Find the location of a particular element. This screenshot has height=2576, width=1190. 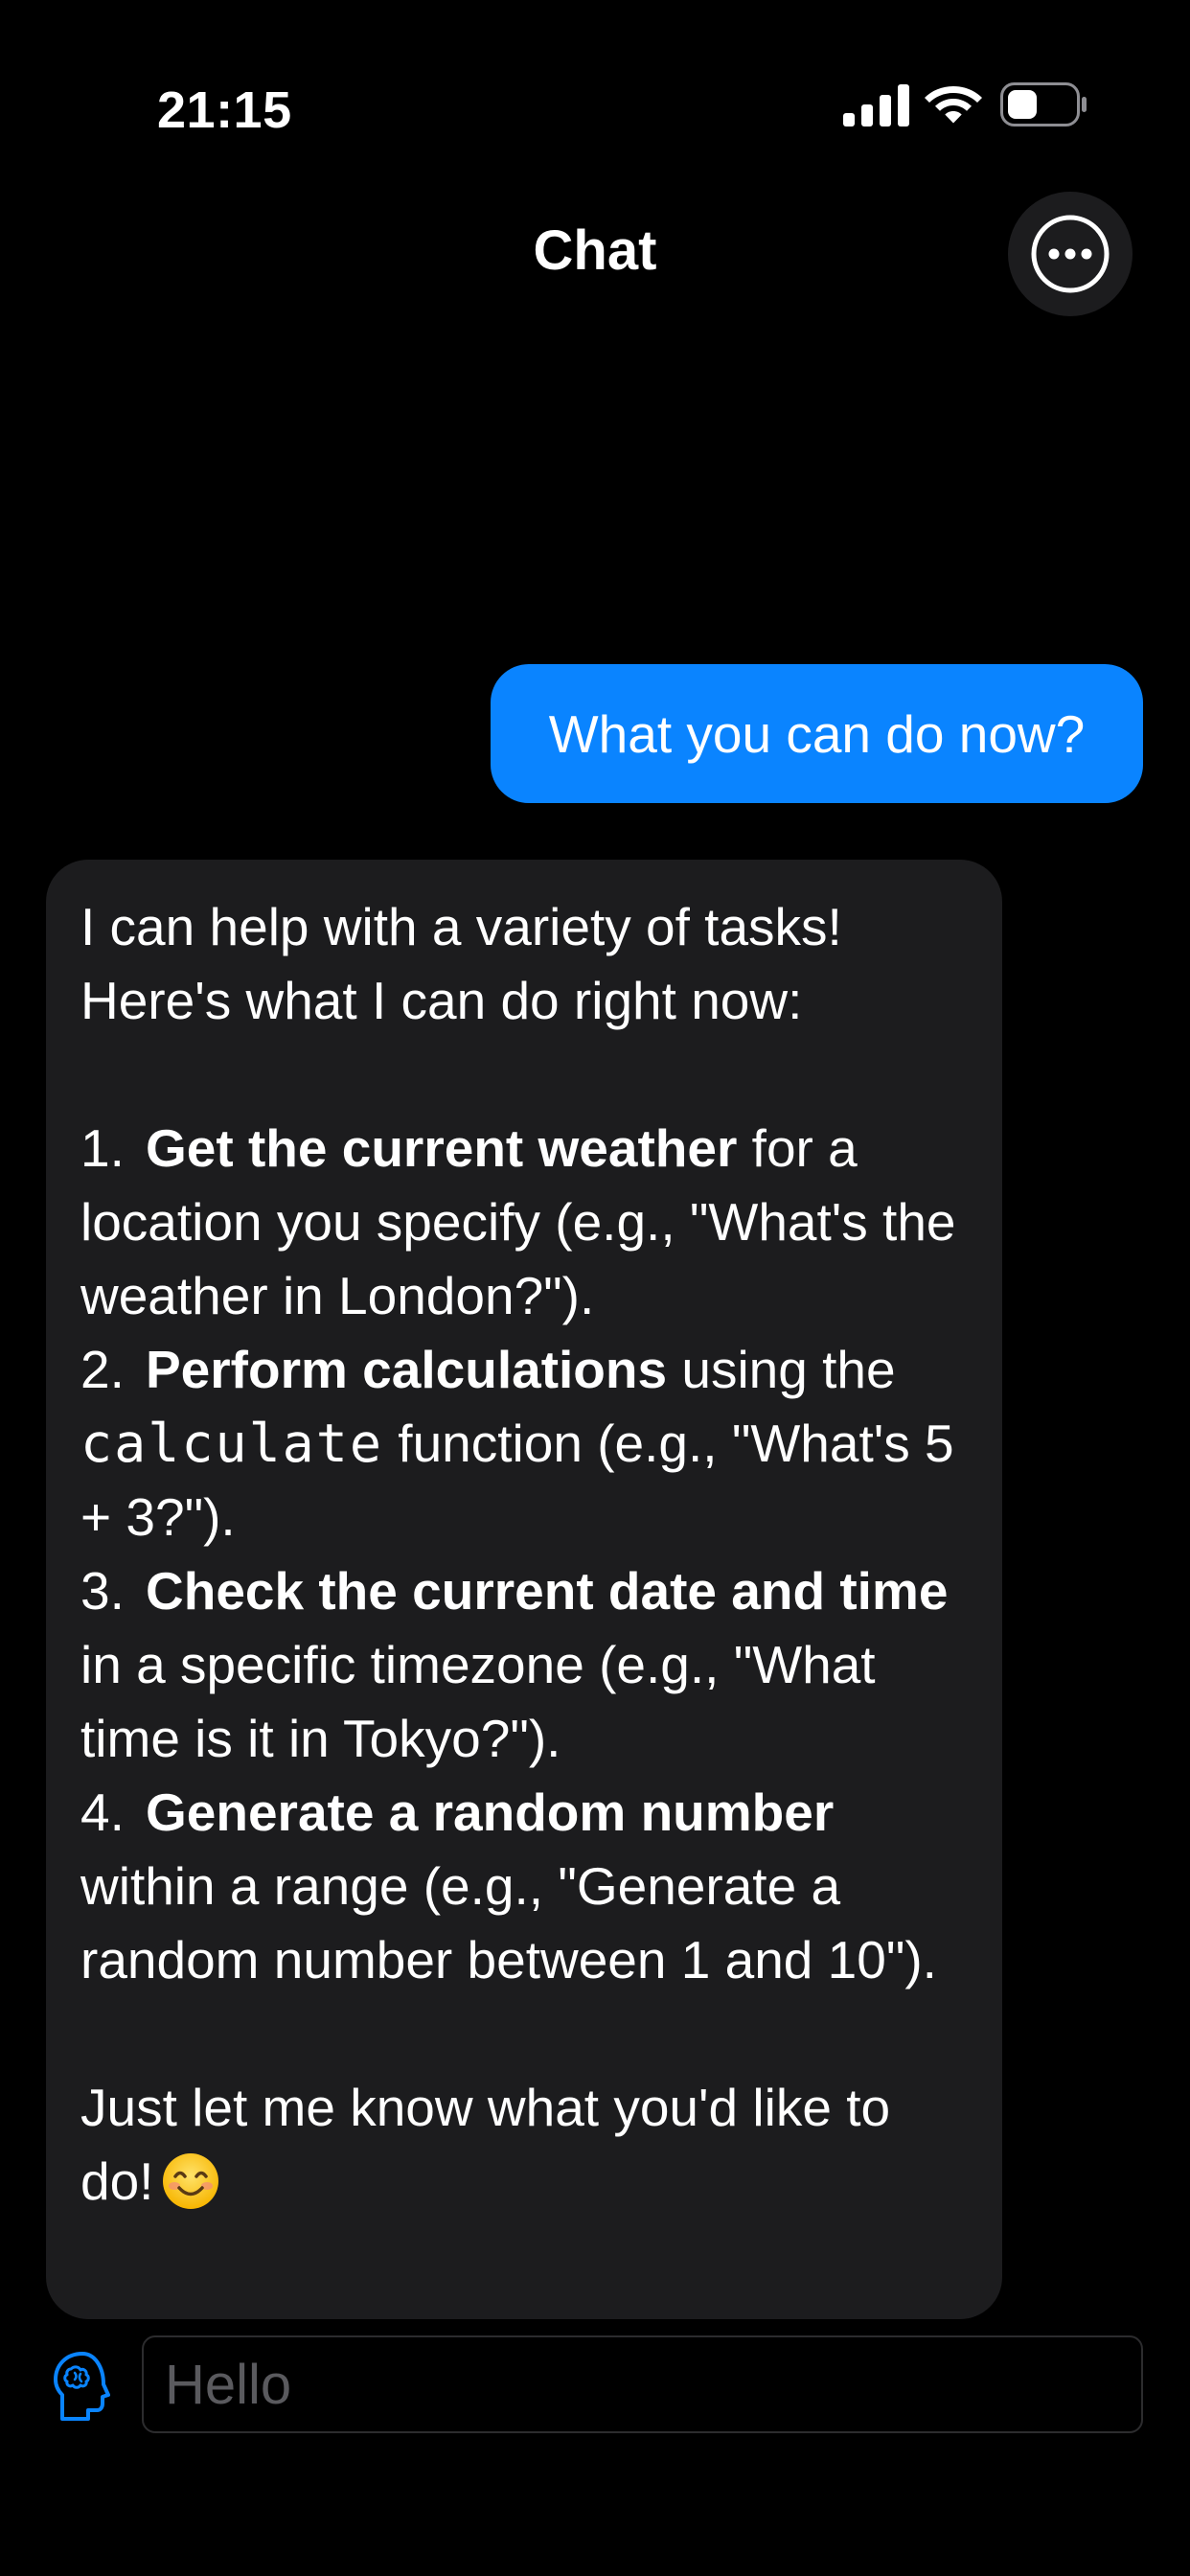

item-number: 2. is located at coordinates (103, 1369).